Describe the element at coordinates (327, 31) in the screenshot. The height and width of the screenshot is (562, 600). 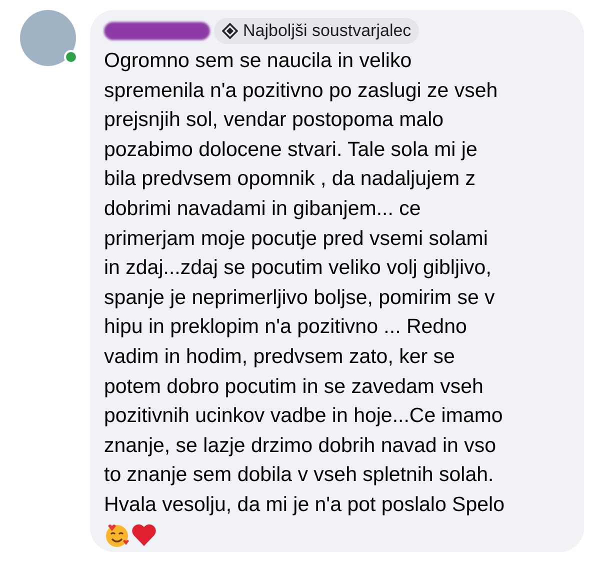
I see `badge-label: Najboljši soustvarjalec` at that location.